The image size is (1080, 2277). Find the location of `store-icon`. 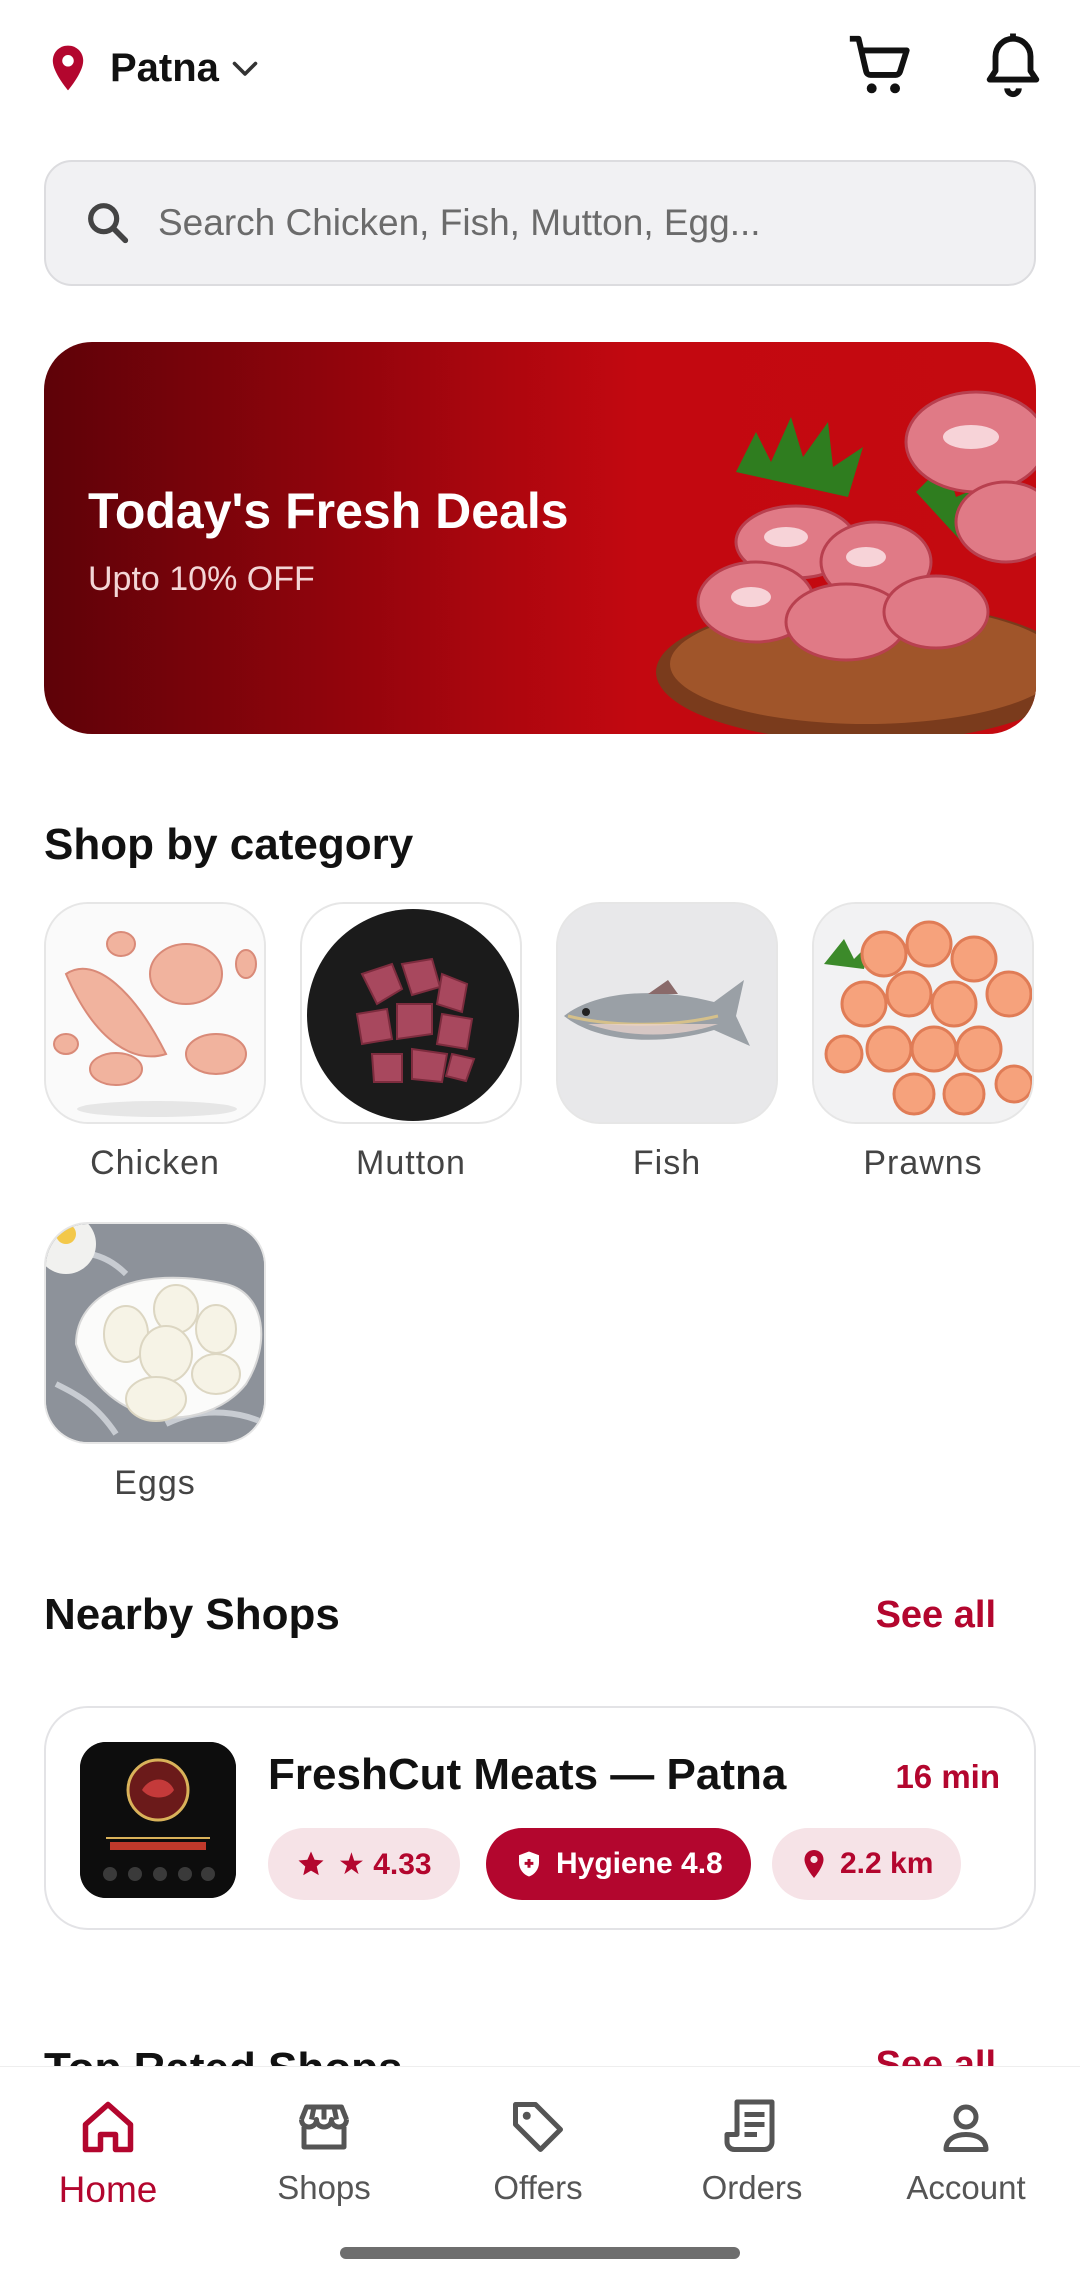

store-icon is located at coordinates (324, 2127).